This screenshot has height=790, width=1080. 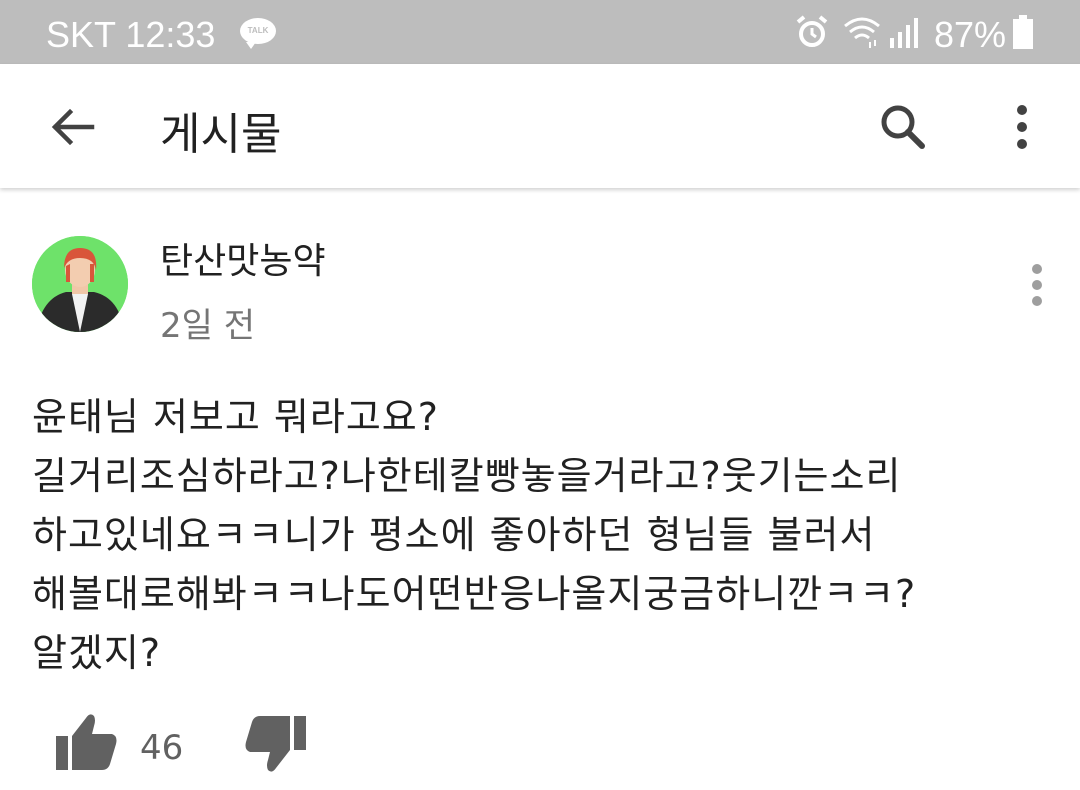 I want to click on battery-icon, so click(x=1023, y=32).